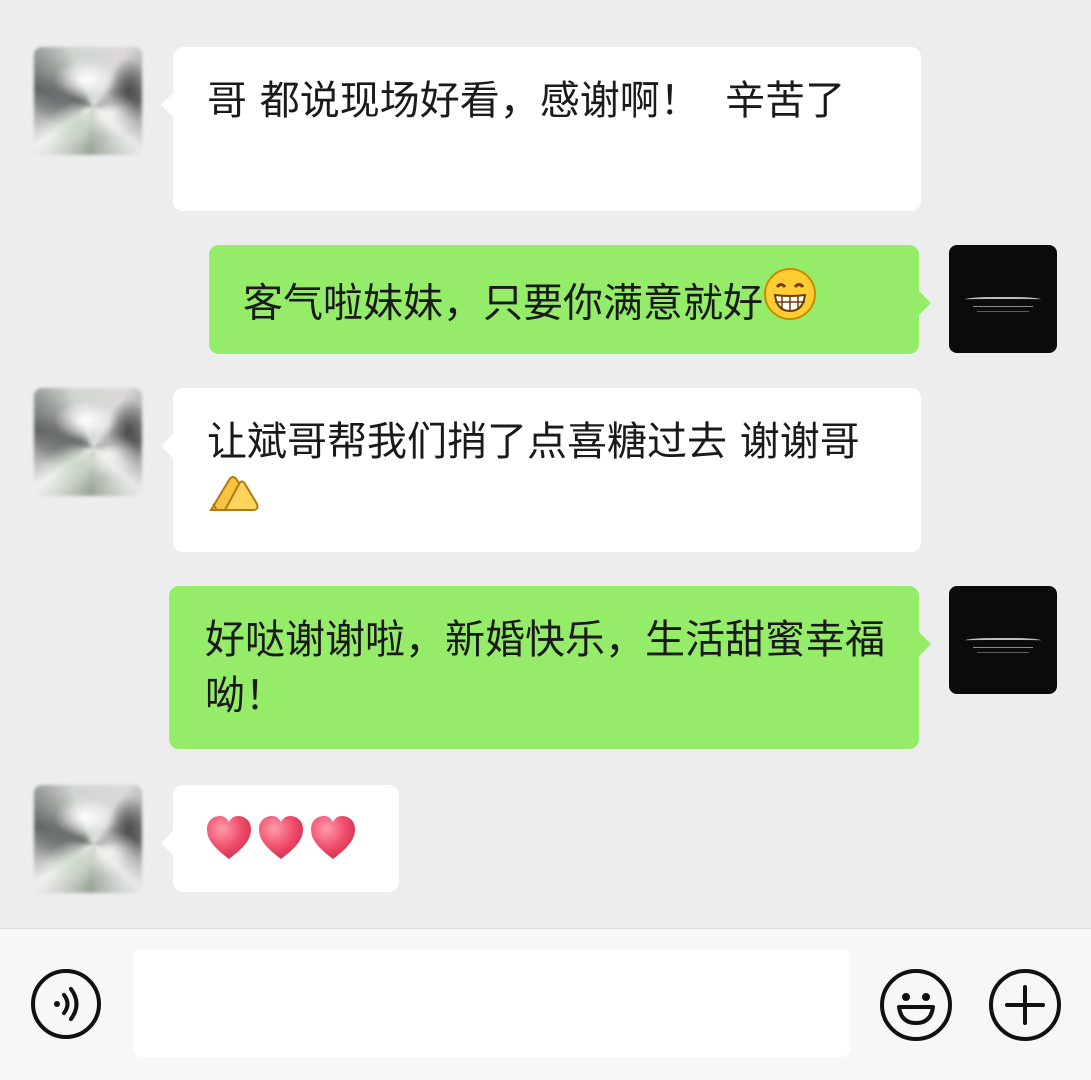 This screenshot has height=1080, width=1091. I want to click on message-bubble-outgoing: 好哒谢谢啦，新婚快乐，生活甜蜜幸福呦！, so click(550, 667).